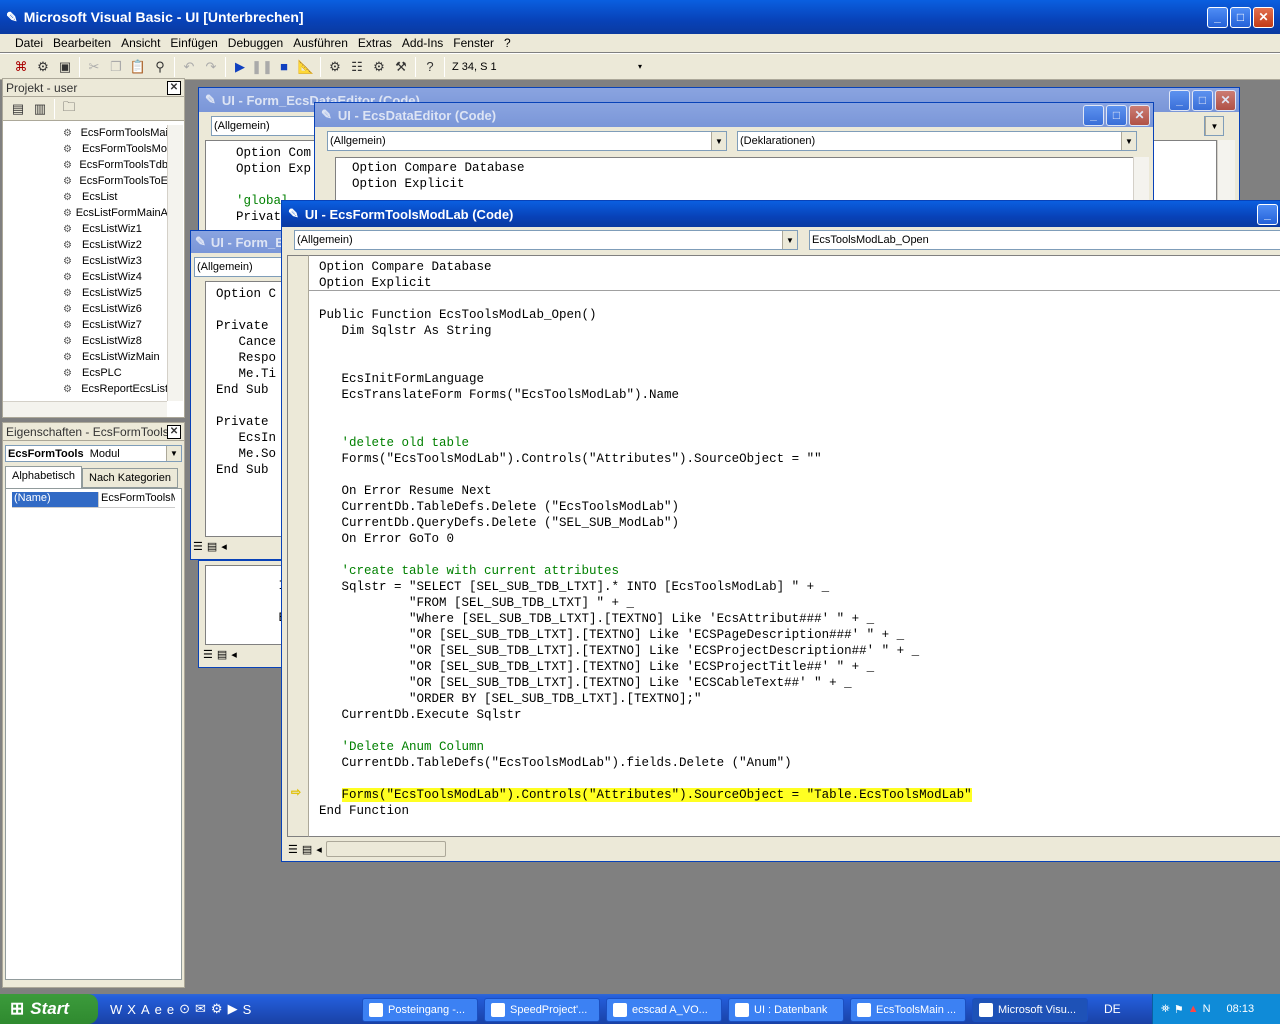 The width and height of the screenshot is (1280, 1024). I want to click on margin-indicator-bar, so click(298, 546).